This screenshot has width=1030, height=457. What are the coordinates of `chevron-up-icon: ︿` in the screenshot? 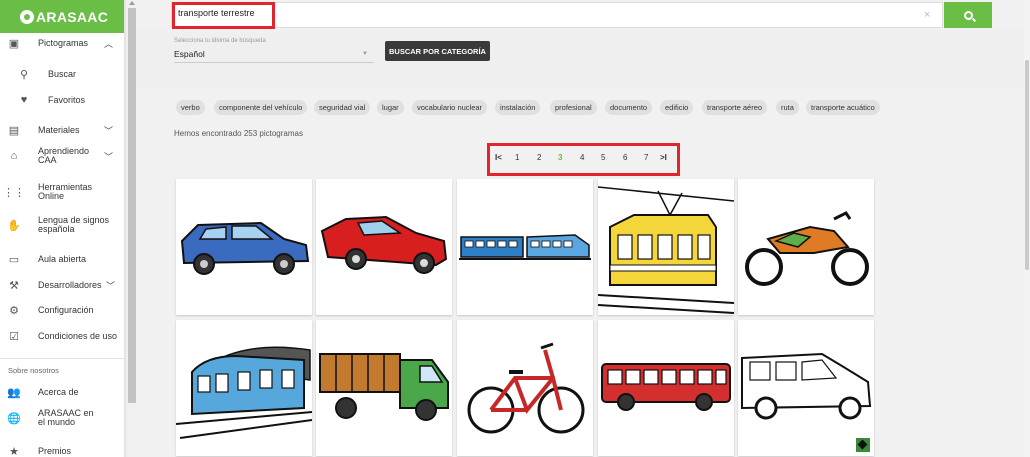 It's located at (109, 43).